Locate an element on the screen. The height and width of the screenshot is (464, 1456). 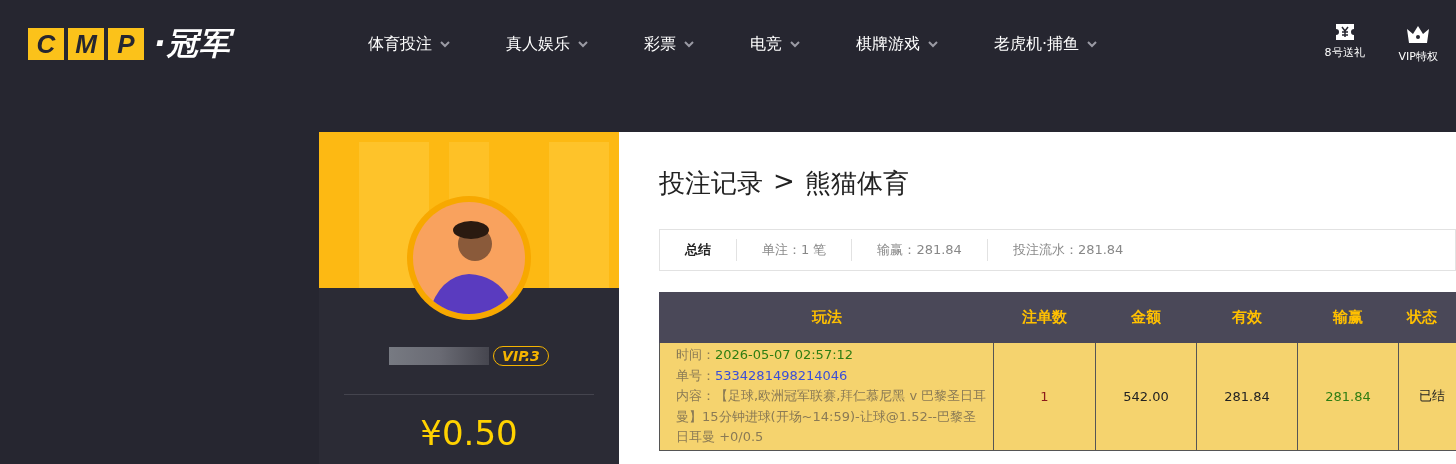
crown-icon is located at coordinates (1418, 34).